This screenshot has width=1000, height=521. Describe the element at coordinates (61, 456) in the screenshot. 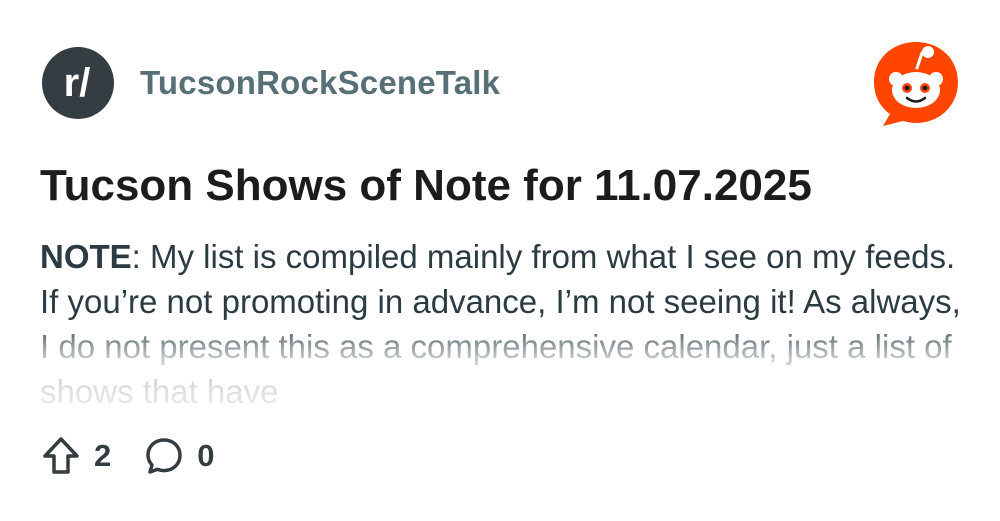

I see `upvote-arrow-icon` at that location.